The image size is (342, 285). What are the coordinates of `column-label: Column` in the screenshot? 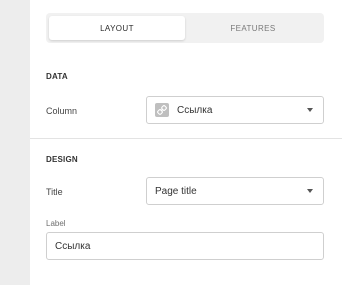 It's located at (62, 111).